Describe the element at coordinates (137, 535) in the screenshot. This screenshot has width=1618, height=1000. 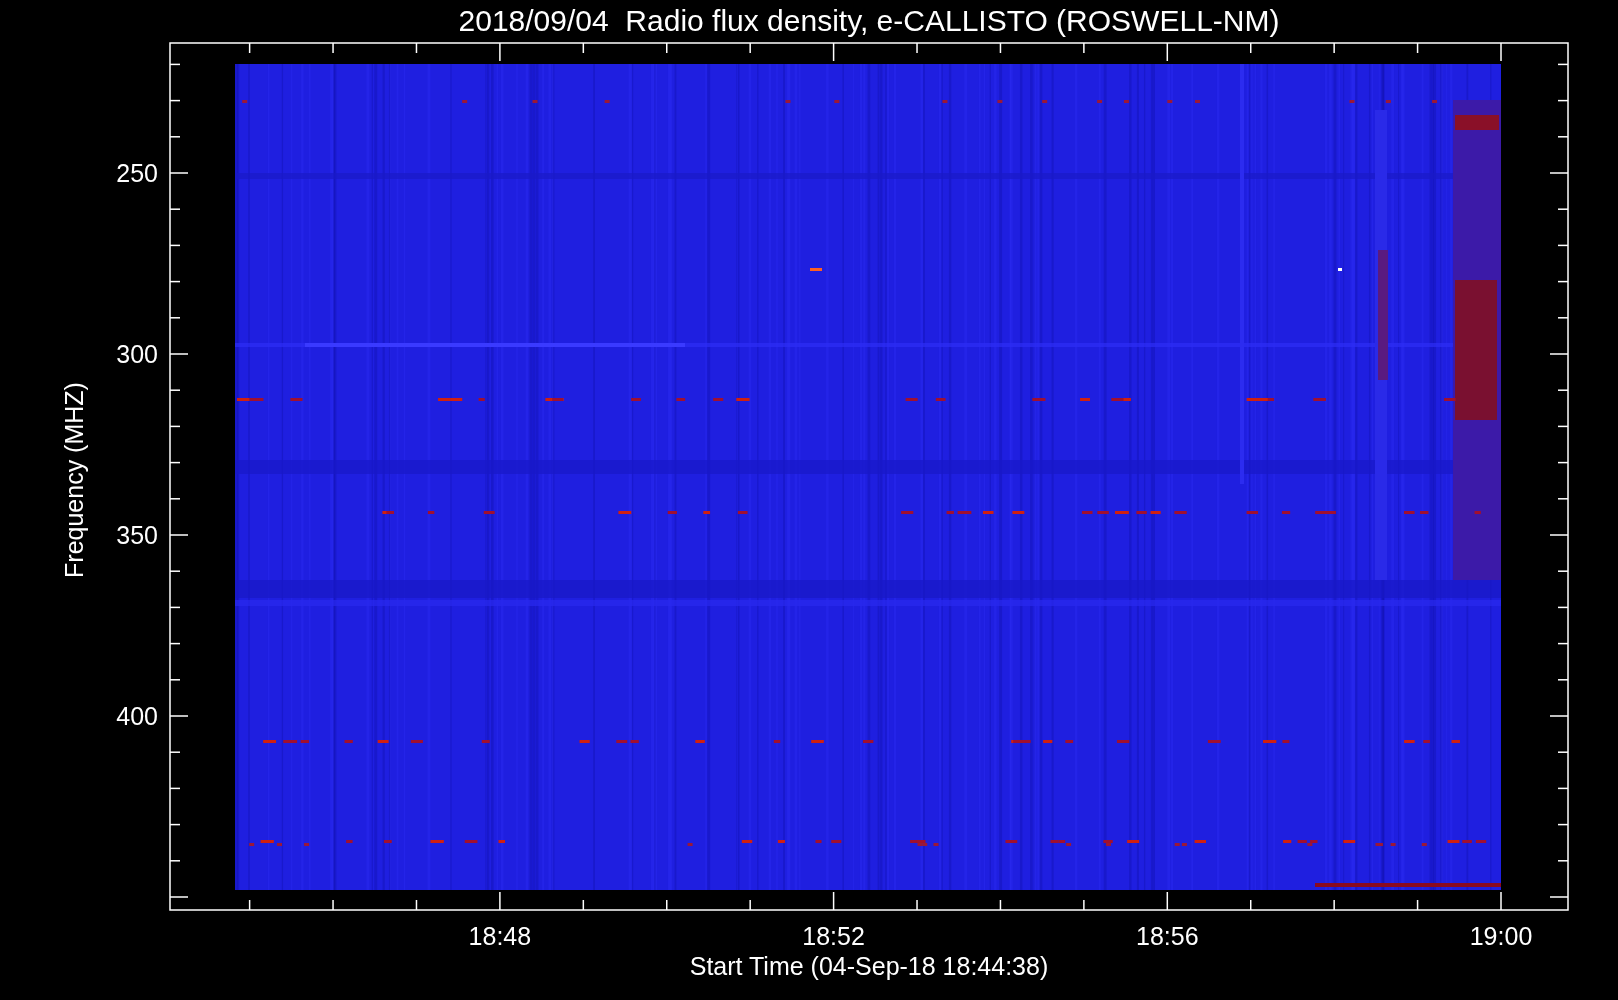
I see `y-tick-label: 350` at that location.